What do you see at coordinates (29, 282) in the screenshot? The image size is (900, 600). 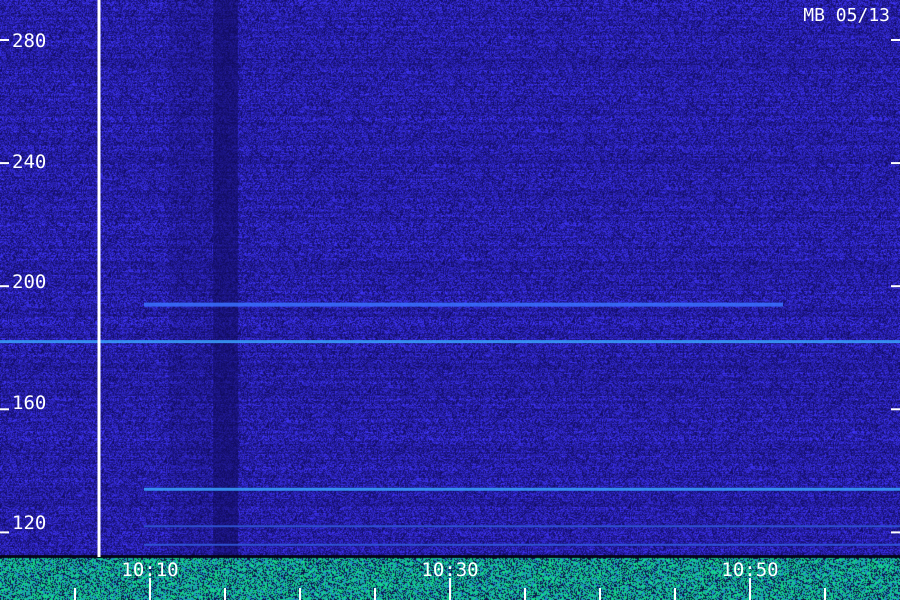 I see `y-tick-label: 200` at bounding box center [29, 282].